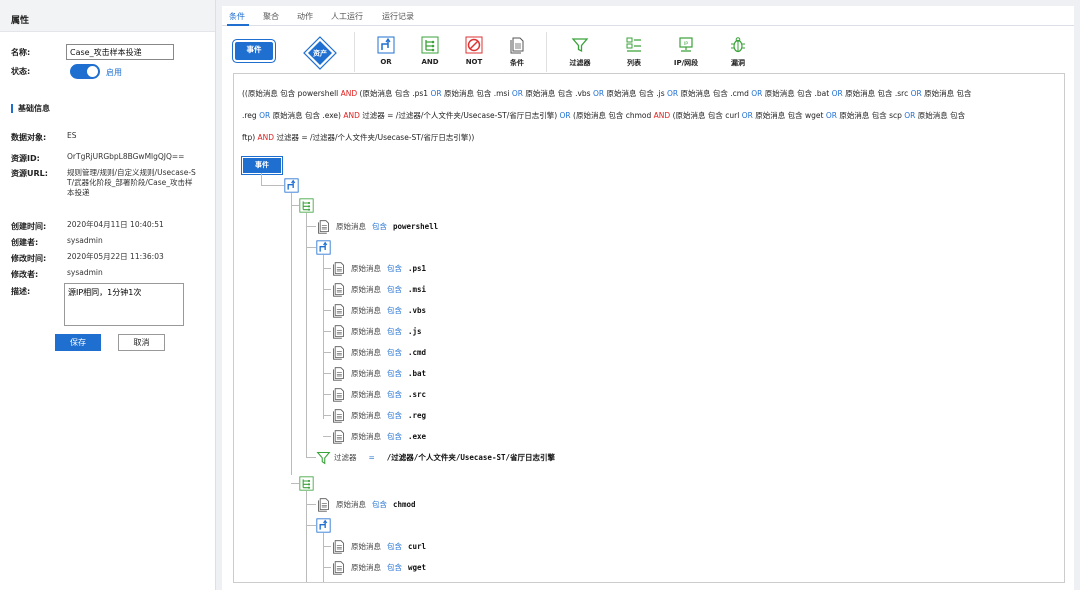 Image resolution: width=1080 pixels, height=590 pixels. Describe the element at coordinates (115, 224) in the screenshot. I see `field-value-created-time: 2020年04月11日 10:40:51` at that location.